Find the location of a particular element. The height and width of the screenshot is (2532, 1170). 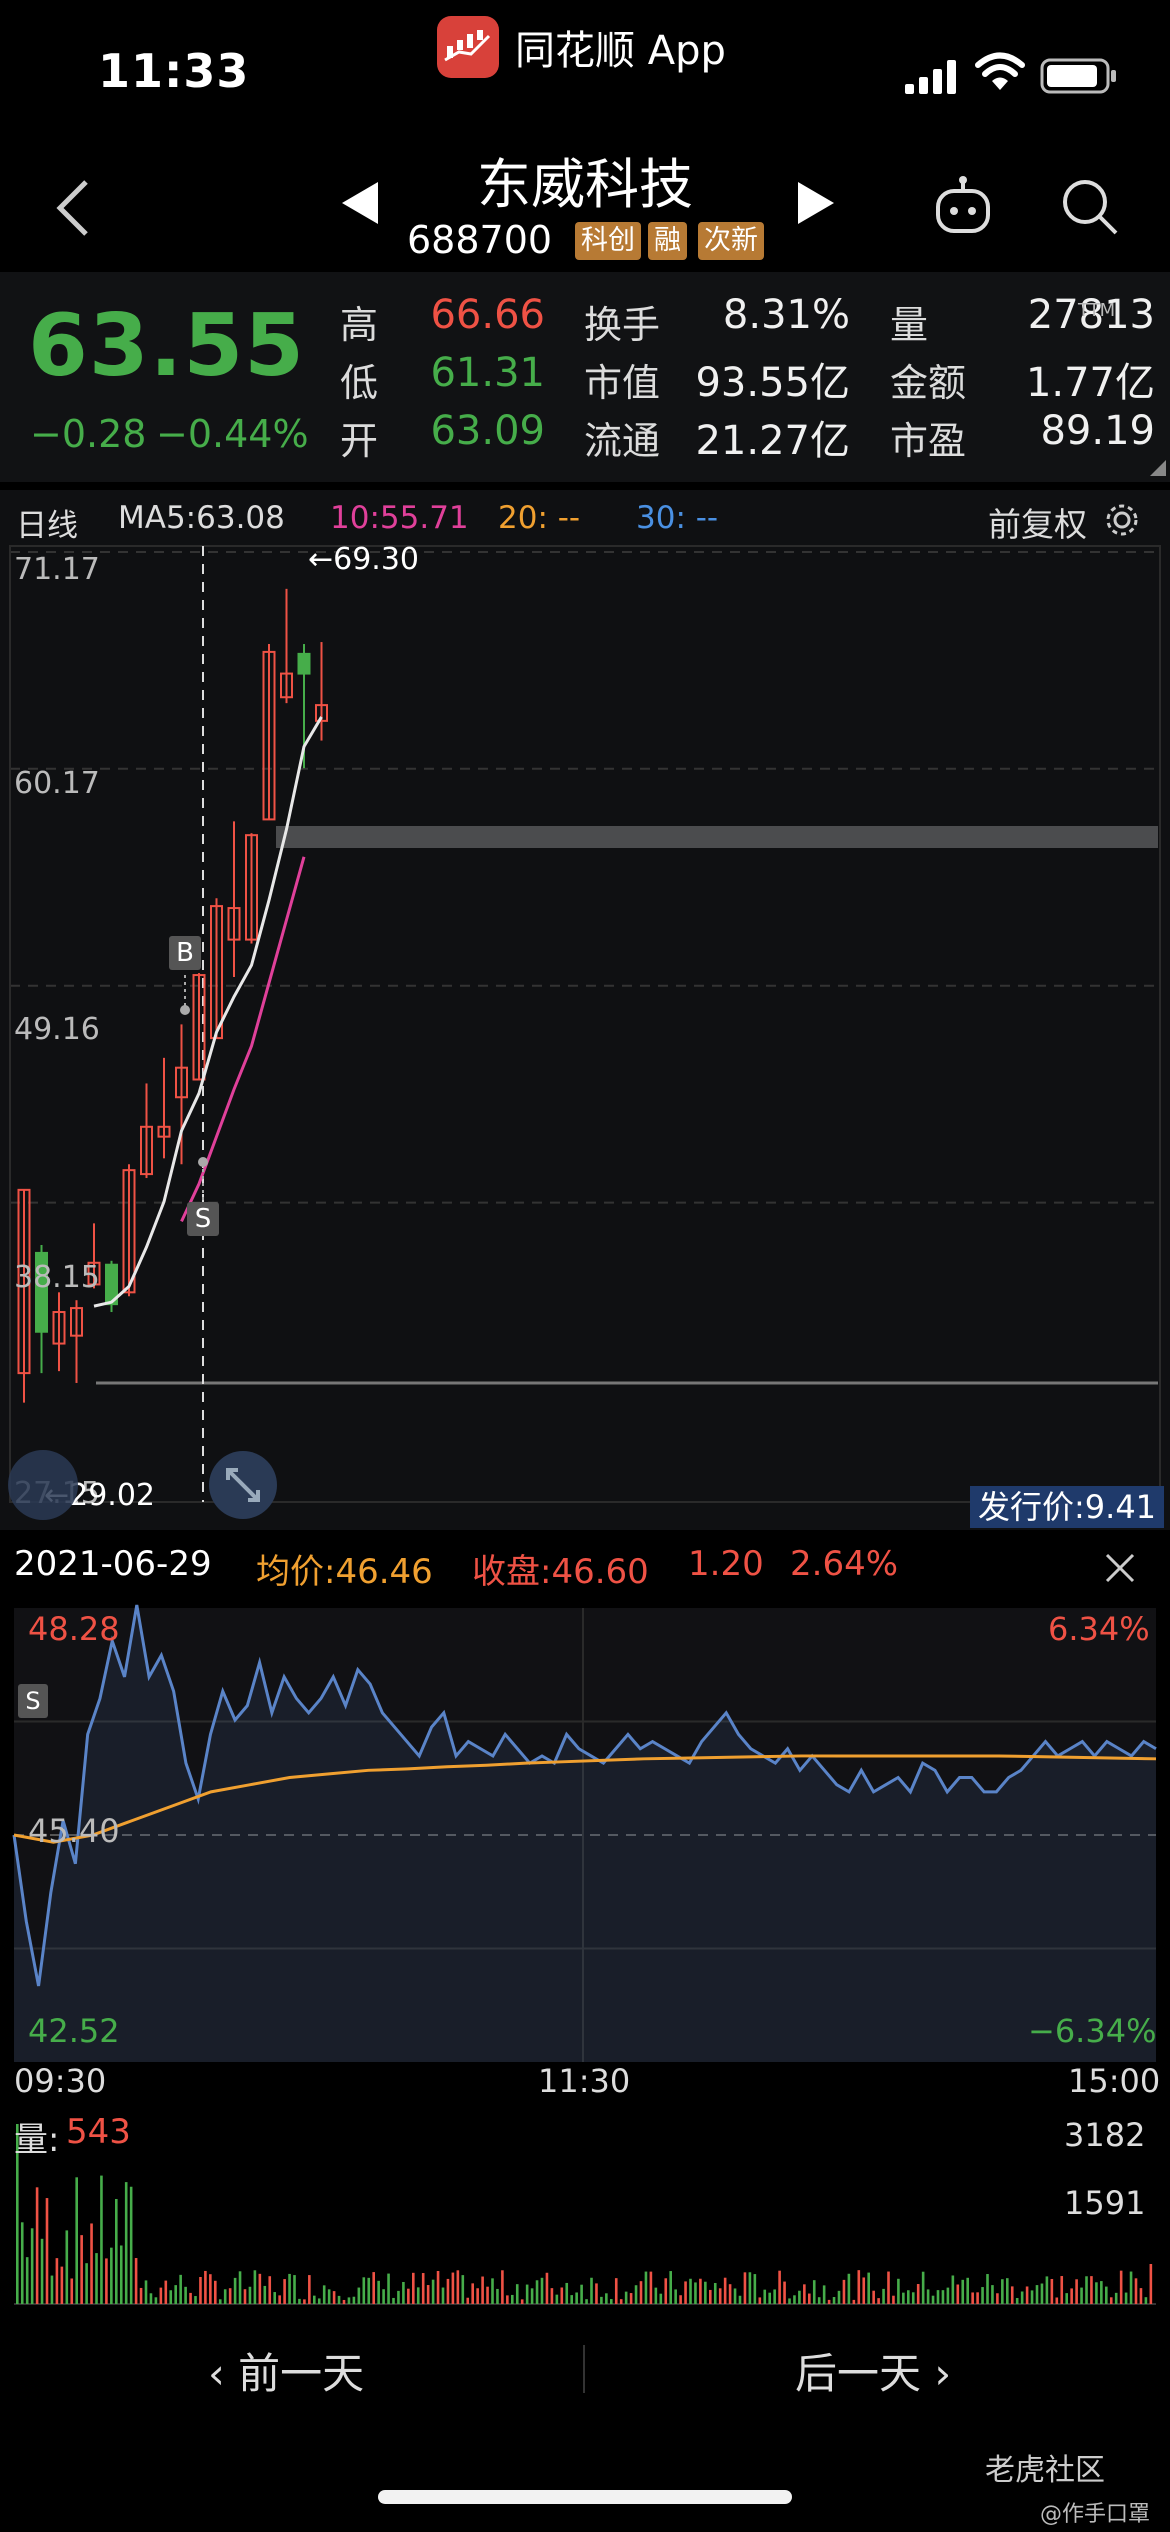

time-end: 15:00 is located at coordinates (1114, 2081).